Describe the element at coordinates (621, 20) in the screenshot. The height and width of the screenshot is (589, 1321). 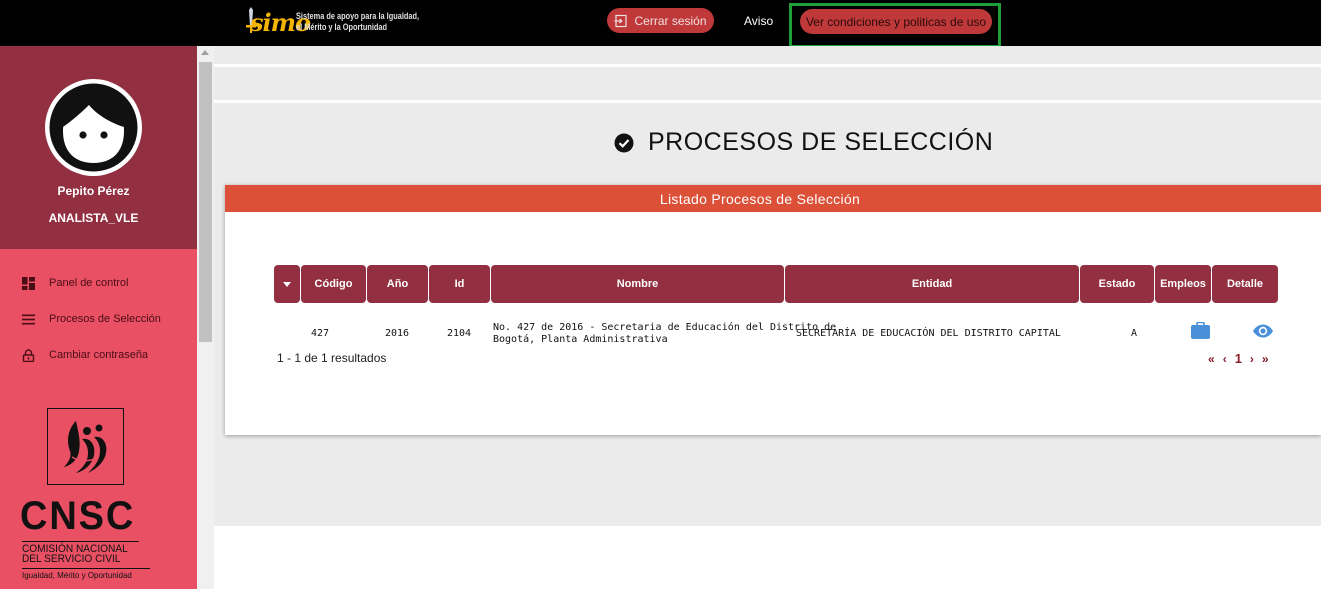
I see `logout-icon` at that location.